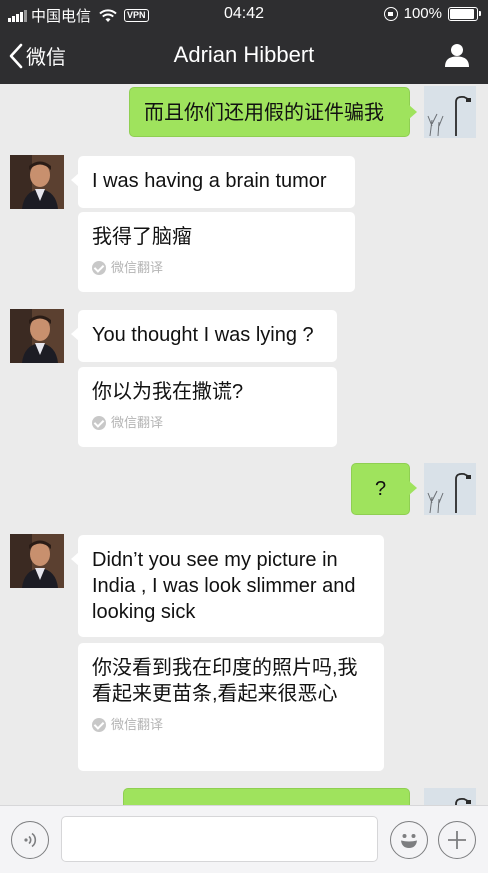 The width and height of the screenshot is (488, 873). Describe the element at coordinates (142, 237) in the screenshot. I see `message-text: 我得了脑瘤` at that location.